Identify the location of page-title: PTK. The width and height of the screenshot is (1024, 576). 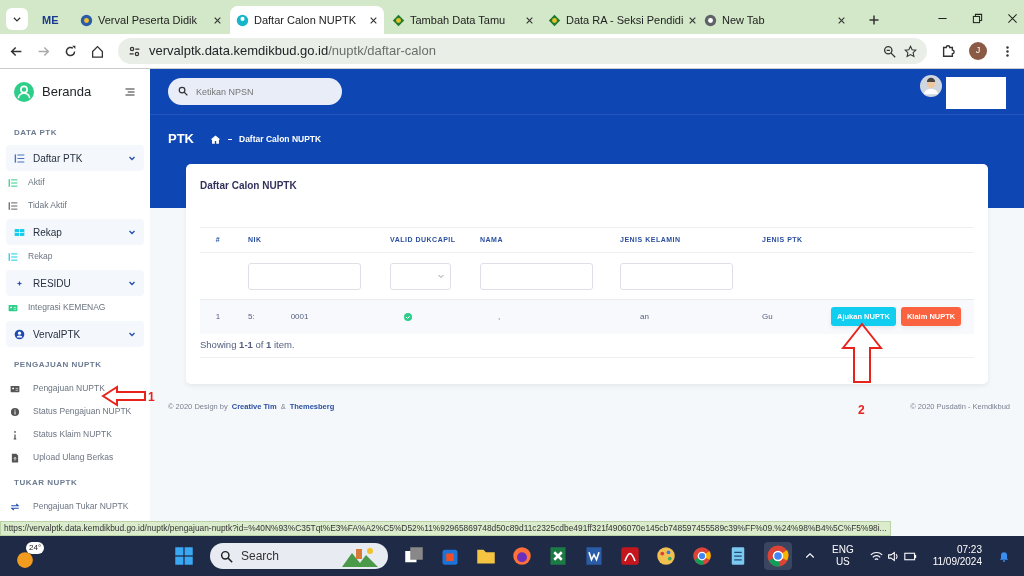
(181, 139).